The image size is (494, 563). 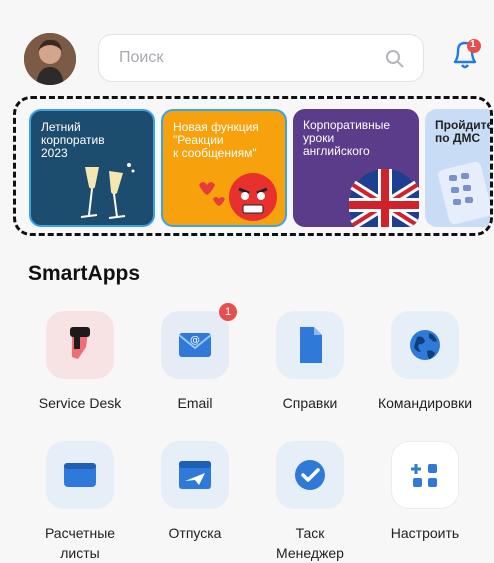 I want to click on story-dms-insurance: Пройдите по ДМС, so click(x=459, y=168).